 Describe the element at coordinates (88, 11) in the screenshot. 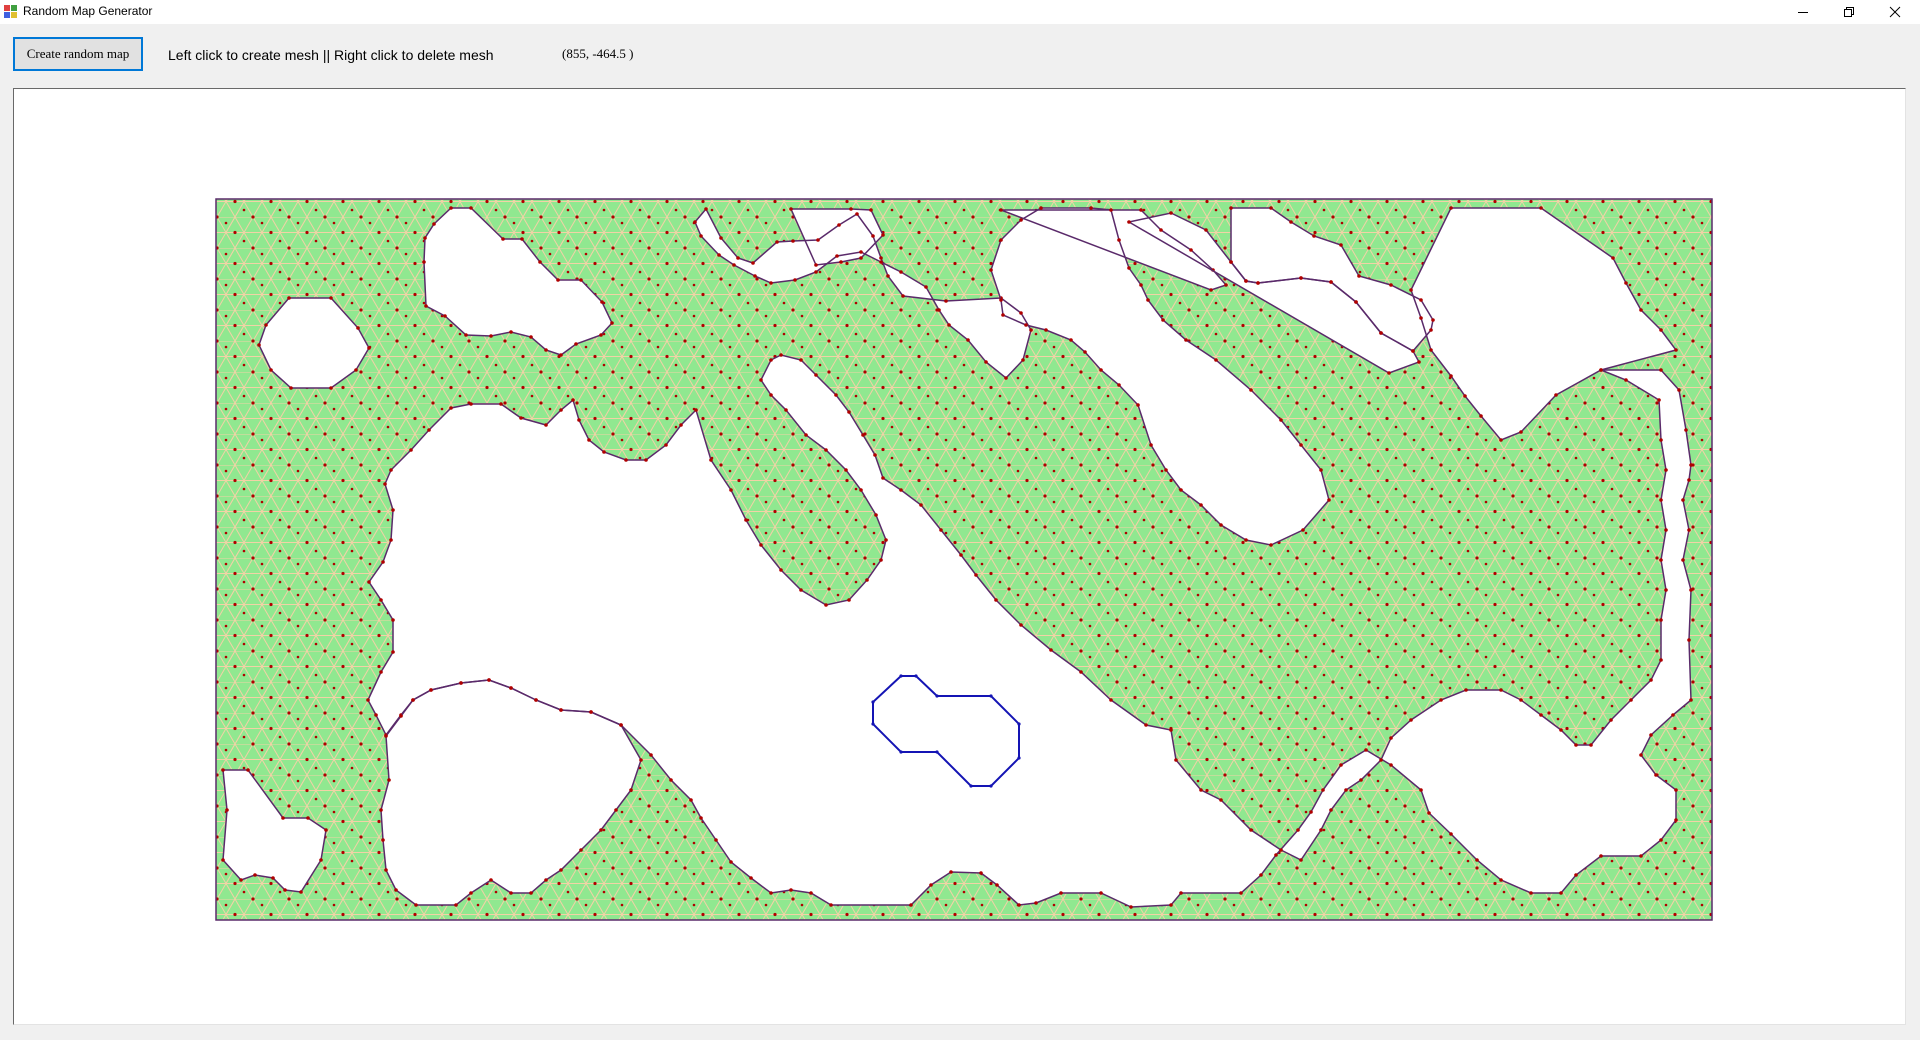

I see `window-title: Random Map Generator` at that location.